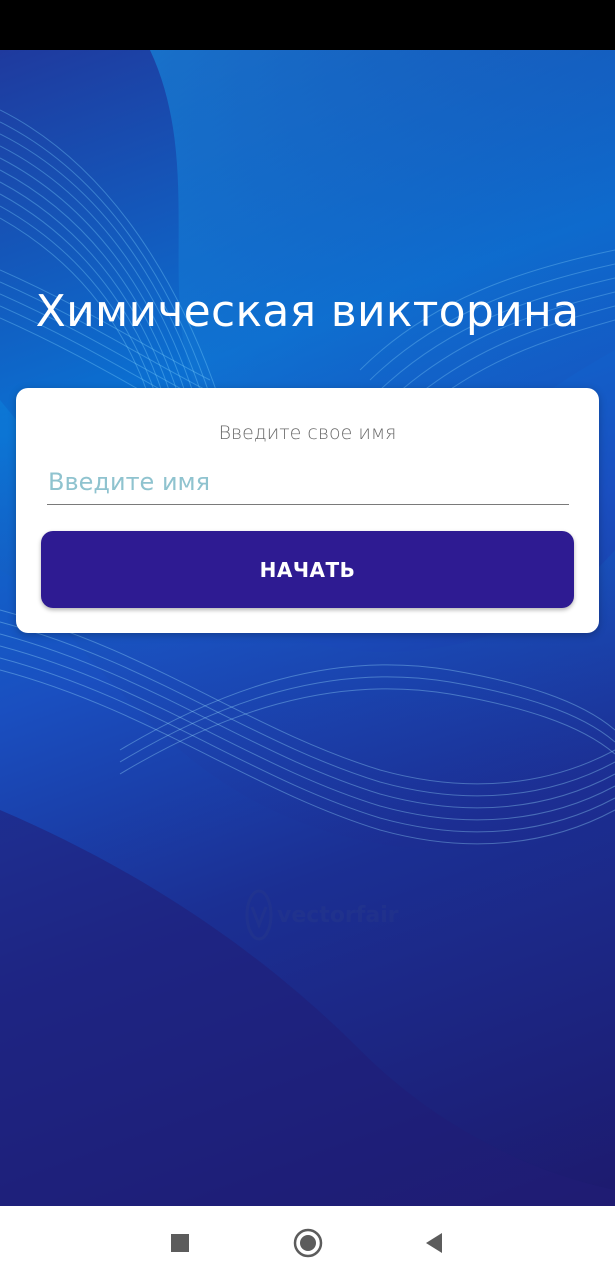 The width and height of the screenshot is (615, 1280). What do you see at coordinates (308, 482) in the screenshot?
I see `name-input` at bounding box center [308, 482].